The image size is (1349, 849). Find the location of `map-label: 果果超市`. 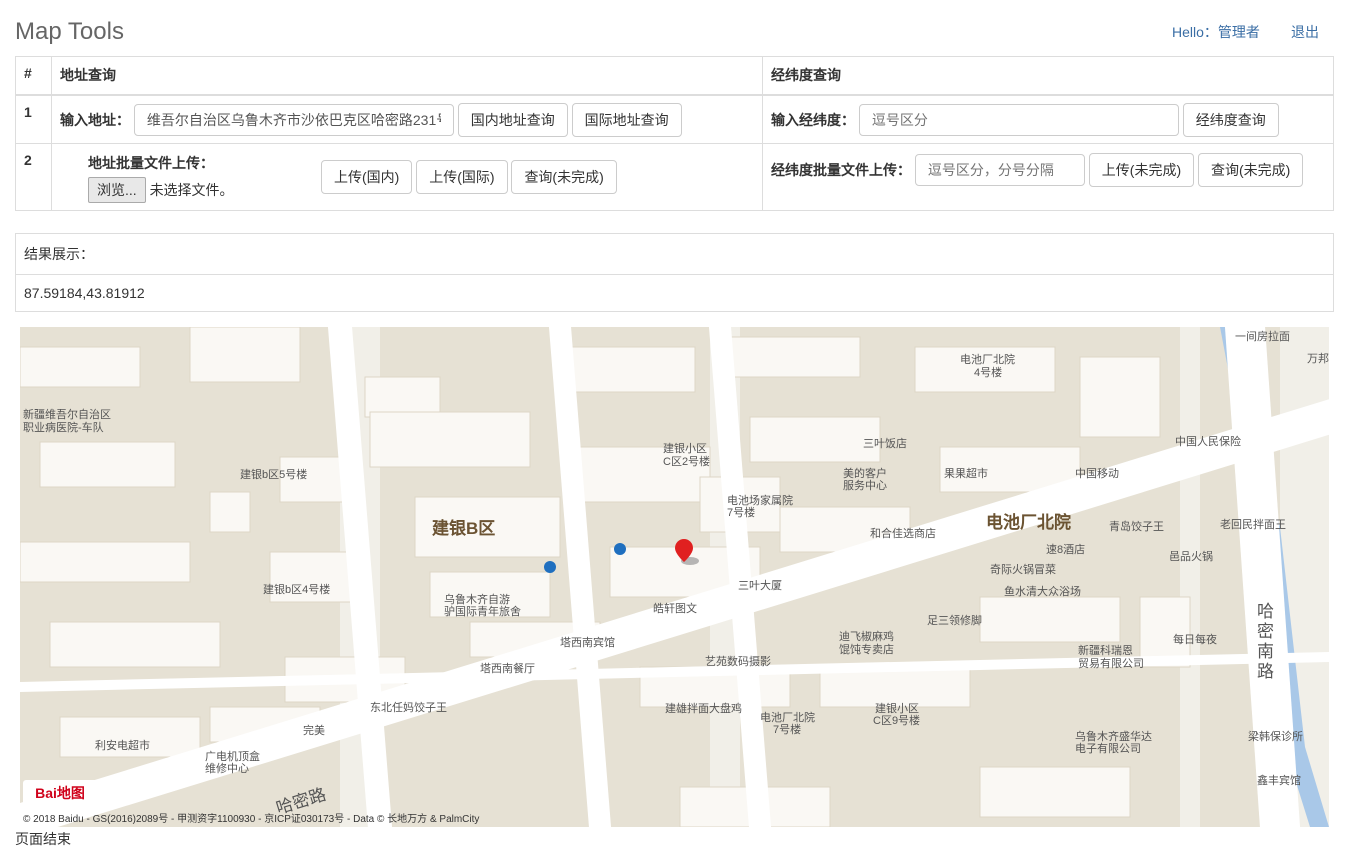

map-label: 果果超市 is located at coordinates (966, 474).